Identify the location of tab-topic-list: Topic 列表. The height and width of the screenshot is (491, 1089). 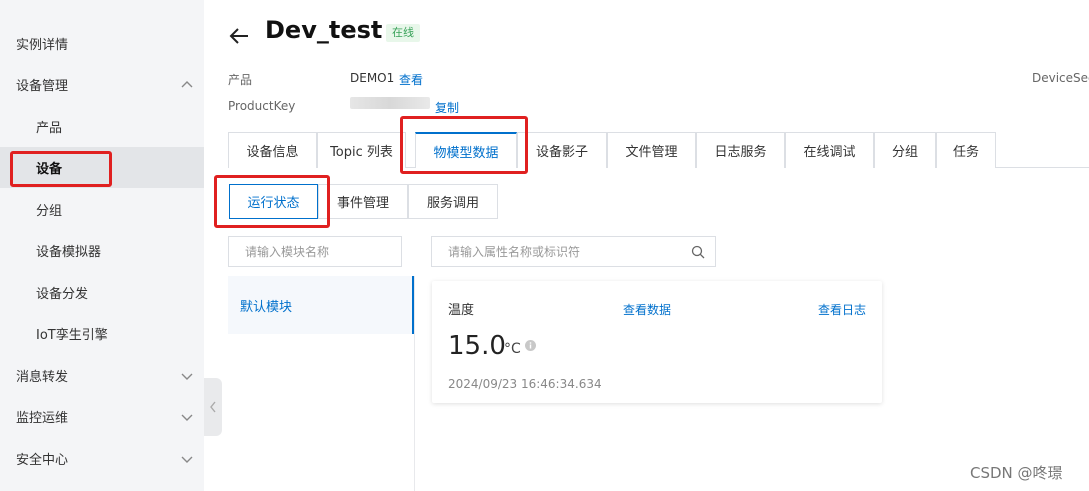
(361, 150).